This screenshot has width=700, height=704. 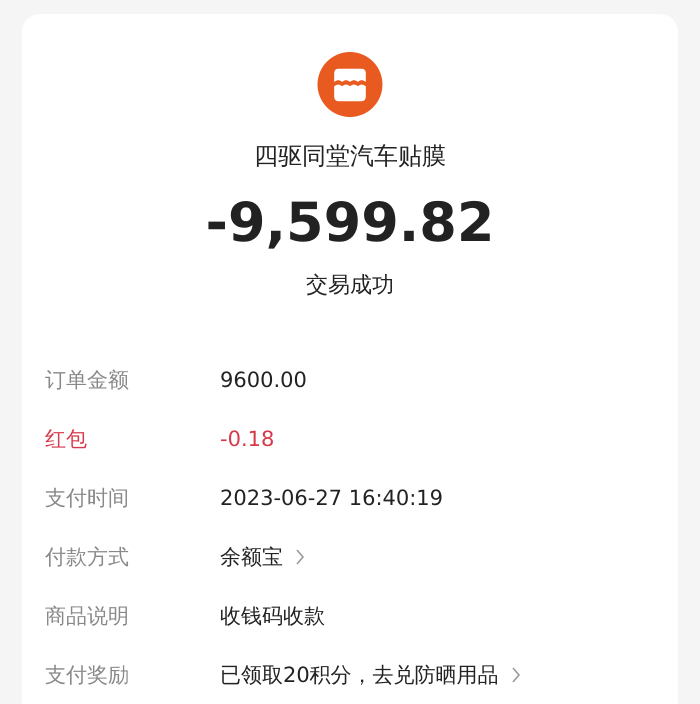 What do you see at coordinates (87, 616) in the screenshot?
I see `detail-label: 商品说明` at bounding box center [87, 616].